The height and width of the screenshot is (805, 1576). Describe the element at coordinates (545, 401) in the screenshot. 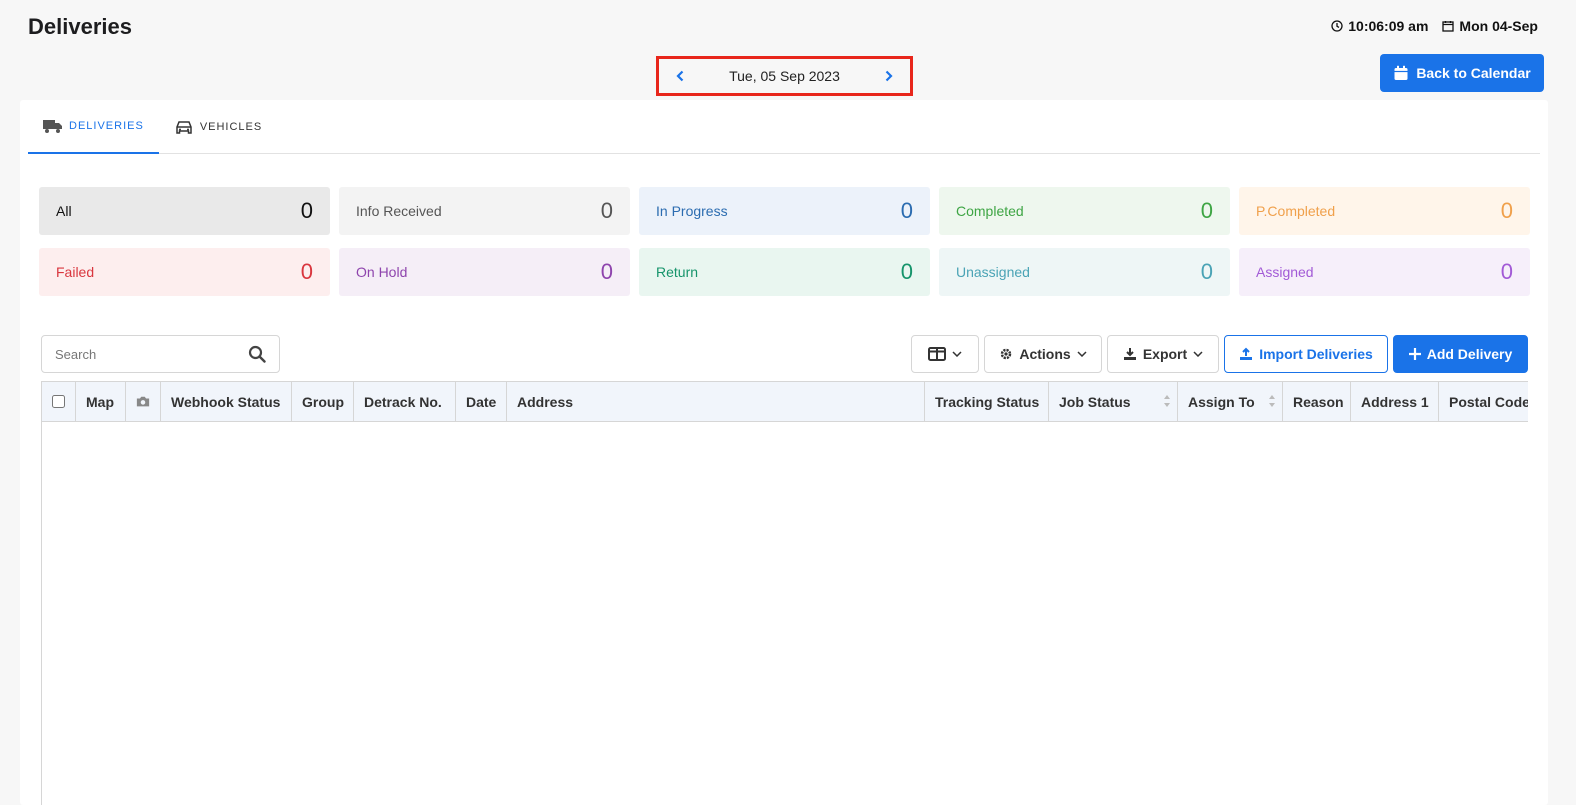

I see `column-label: Address` at that location.